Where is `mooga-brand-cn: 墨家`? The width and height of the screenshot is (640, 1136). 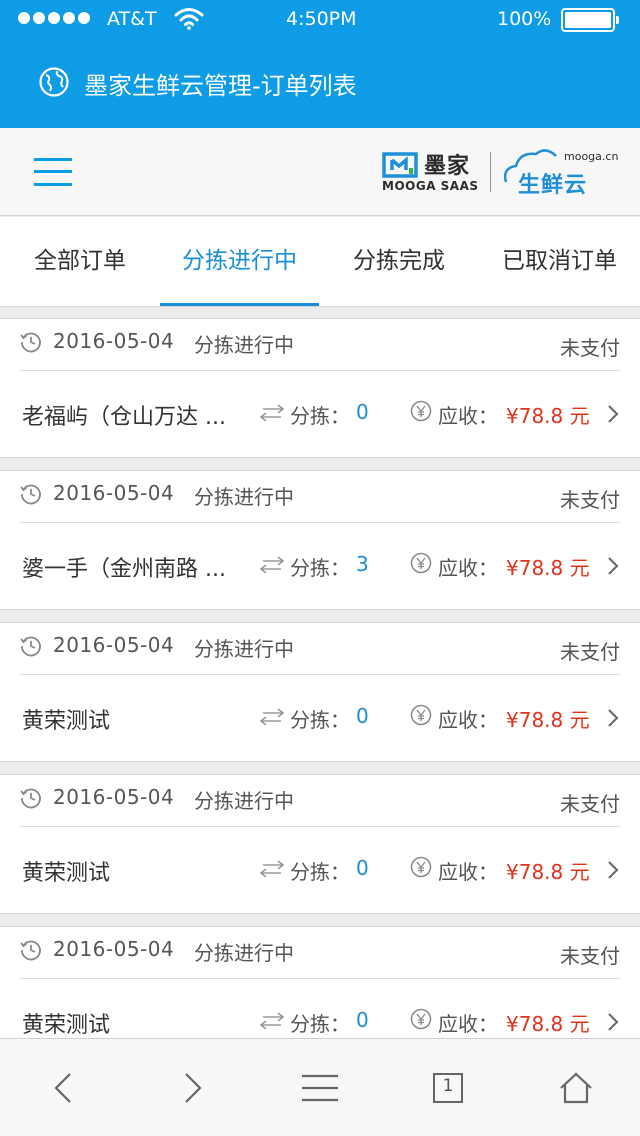
mooga-brand-cn: 墨家 is located at coordinates (447, 166).